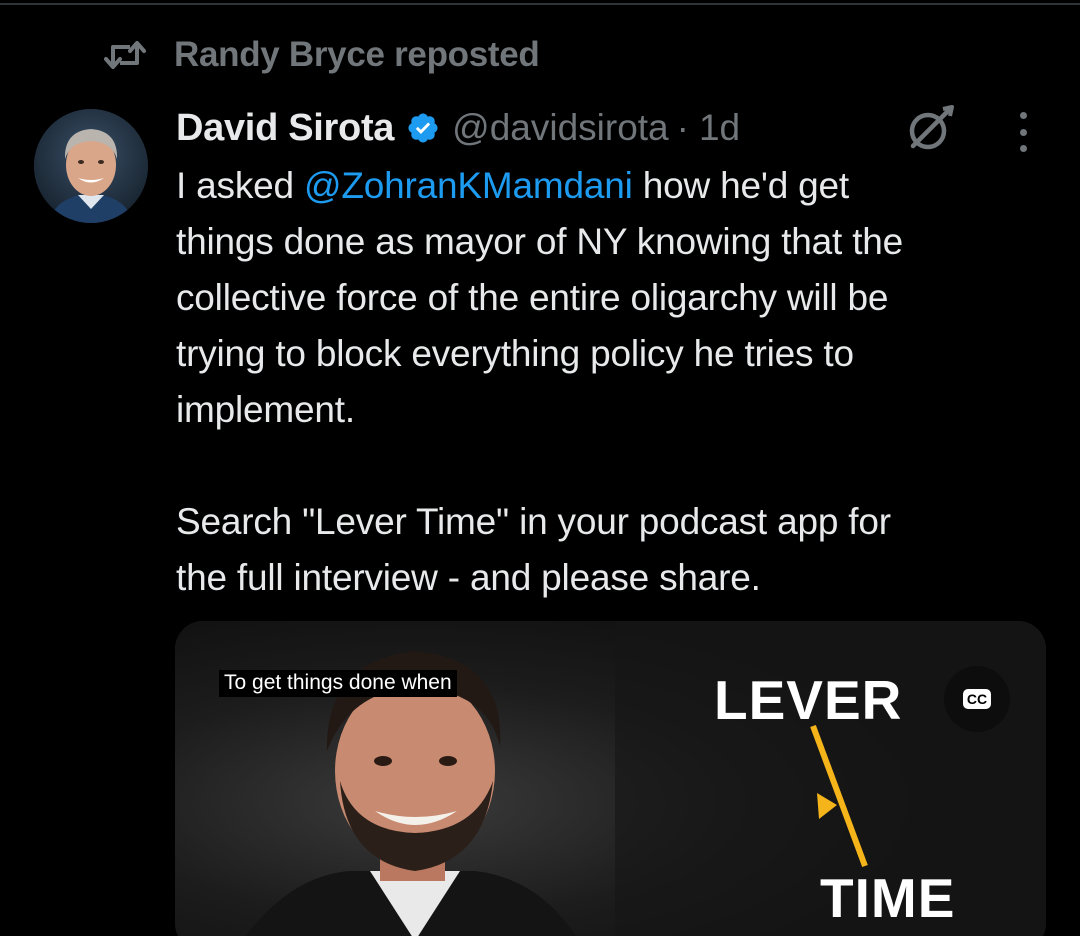  What do you see at coordinates (265, 409) in the screenshot?
I see `tweet-line-5: implement.` at bounding box center [265, 409].